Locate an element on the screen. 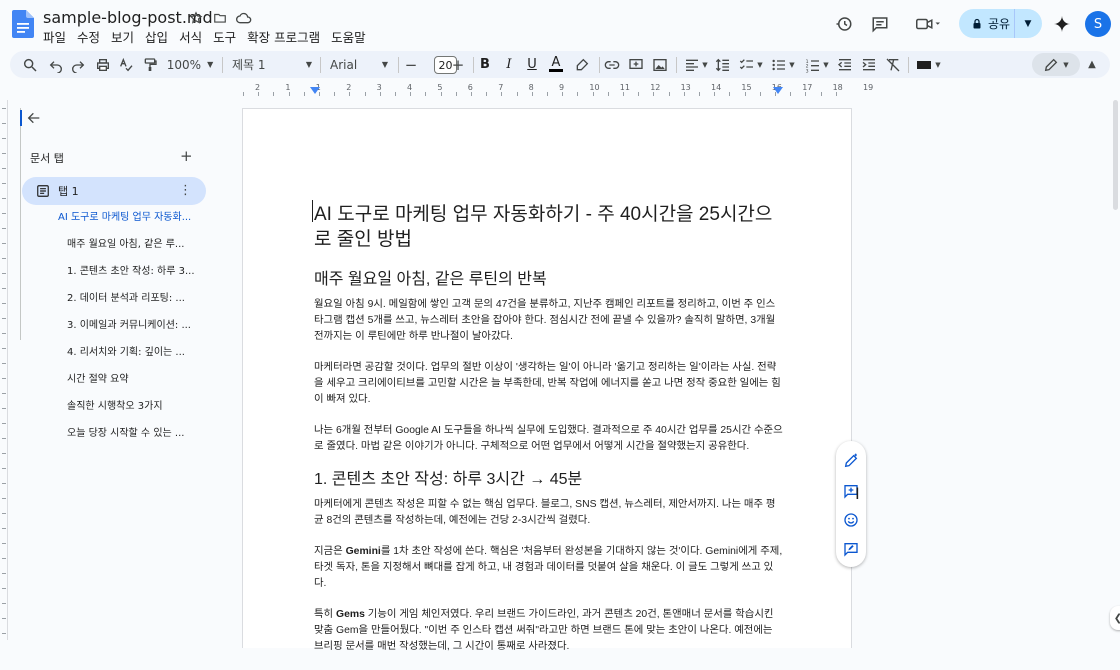 This screenshot has width=1120, height=670. add-tab-button: + is located at coordinates (186, 156).